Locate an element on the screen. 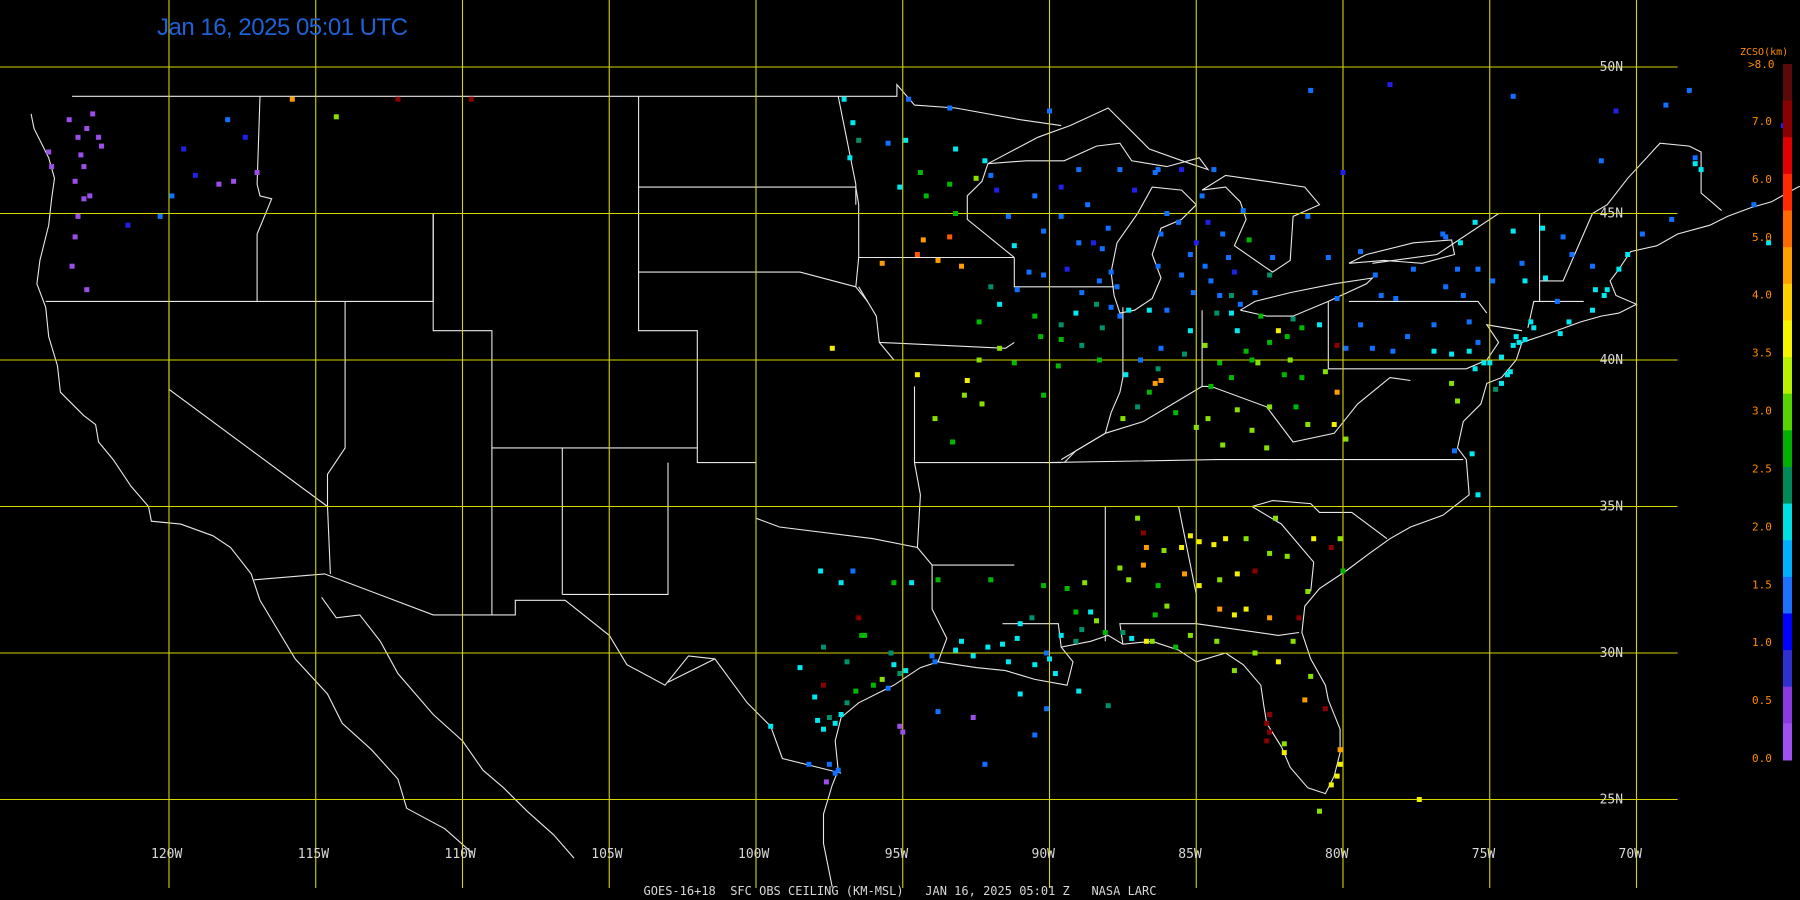 The width and height of the screenshot is (1800, 900). colorbar-tick-label: 4.0 is located at coordinates (1762, 295).